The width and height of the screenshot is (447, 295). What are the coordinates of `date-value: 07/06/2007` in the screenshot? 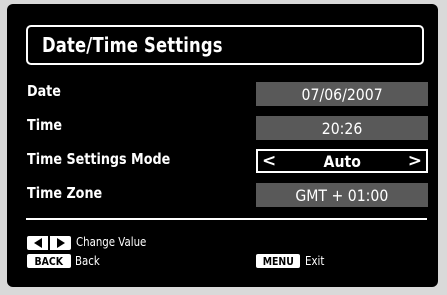 It's located at (342, 94).